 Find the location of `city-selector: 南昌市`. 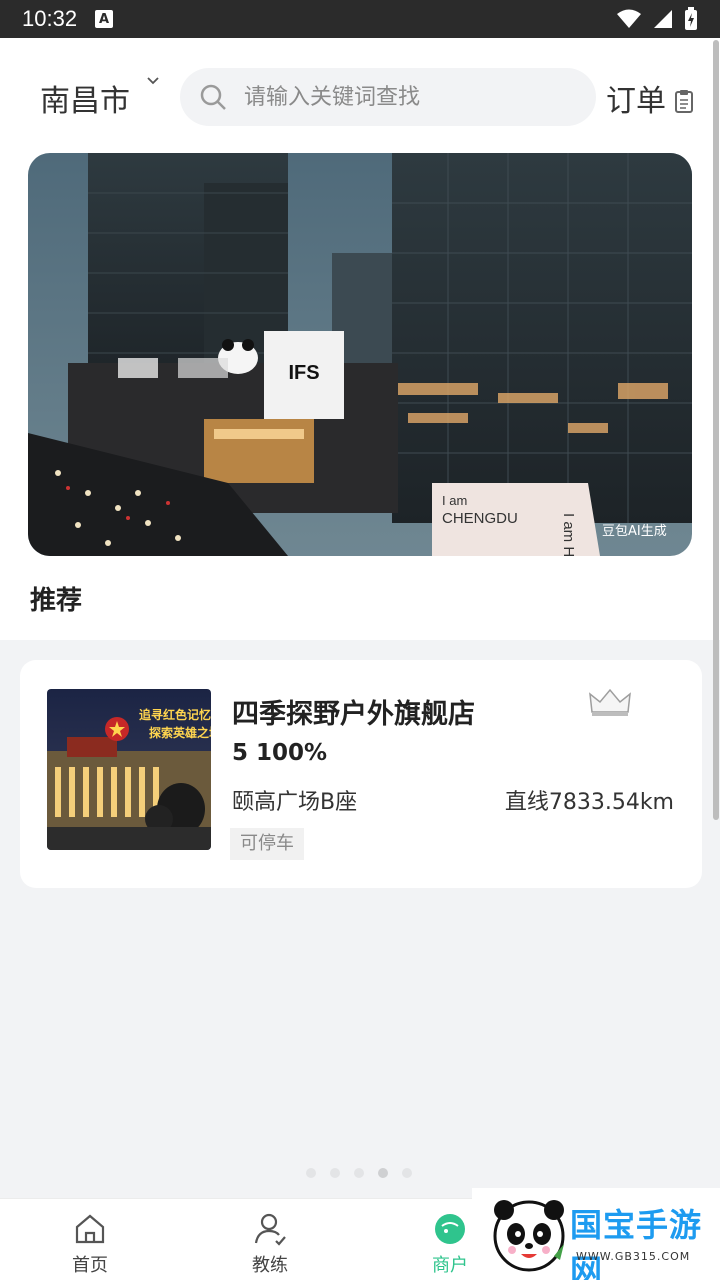

city-selector: 南昌市 is located at coordinates (85, 98).